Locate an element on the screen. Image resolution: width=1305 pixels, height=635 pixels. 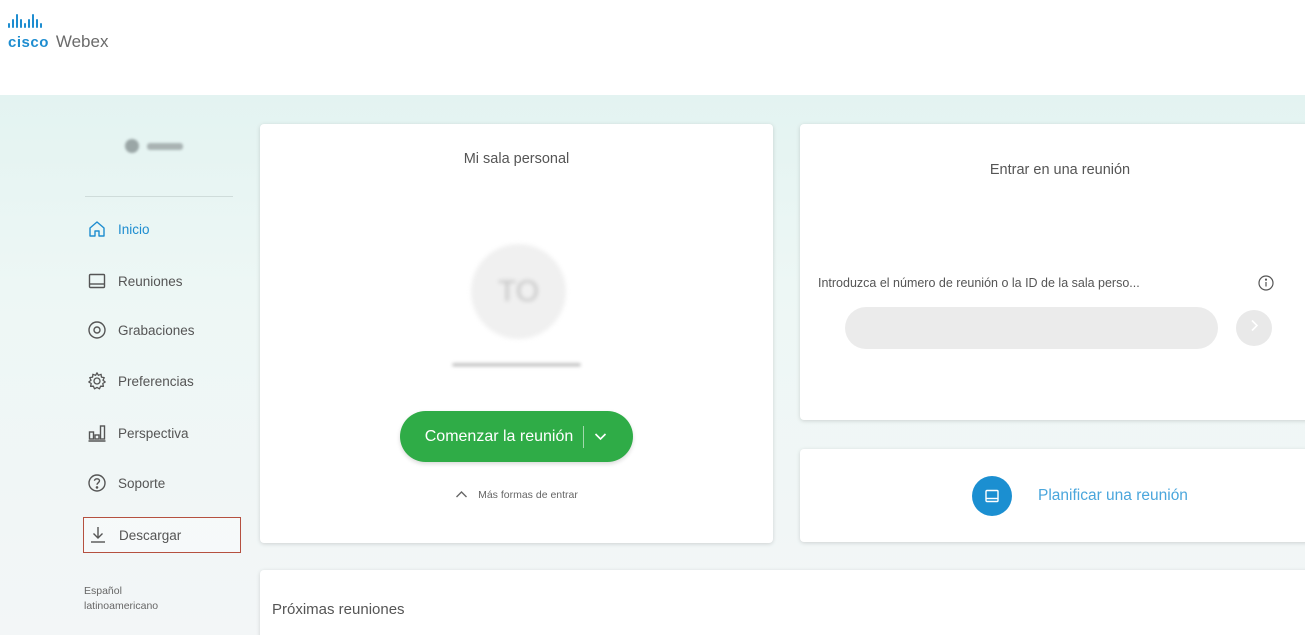
sidebar-item-soporte: Soporte is located at coordinates (162, 483).